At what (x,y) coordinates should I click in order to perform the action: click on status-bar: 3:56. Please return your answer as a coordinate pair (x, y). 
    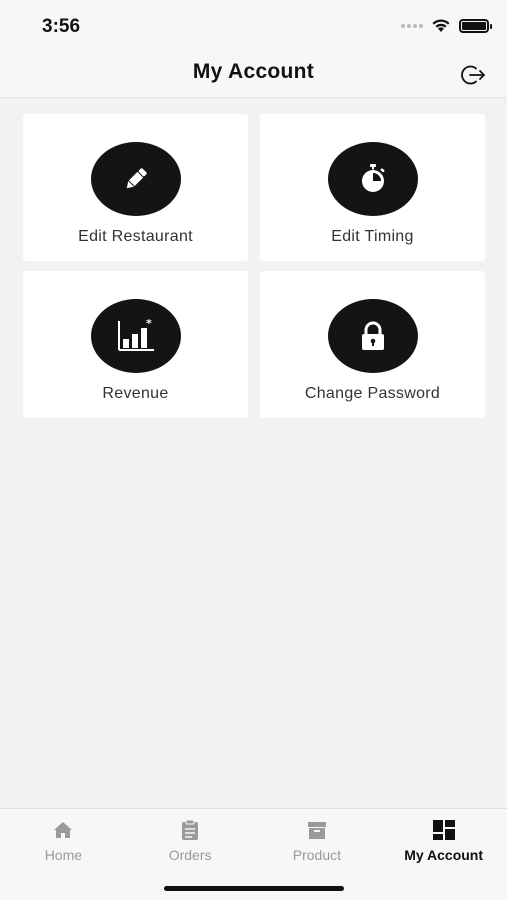
    Looking at the image, I should click on (253, 26).